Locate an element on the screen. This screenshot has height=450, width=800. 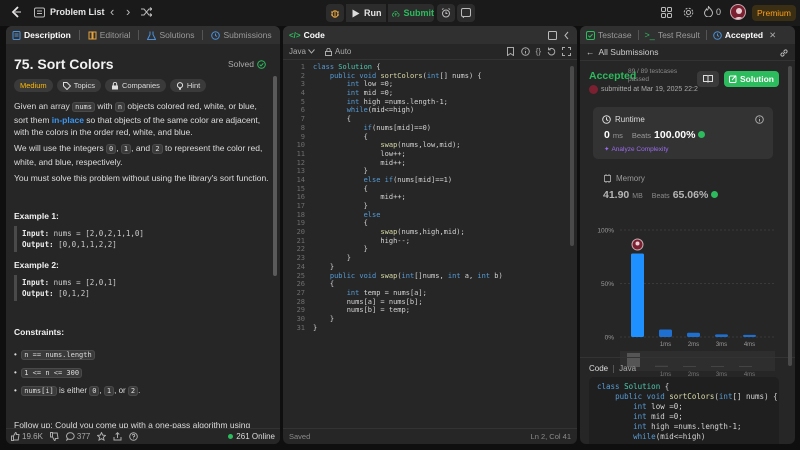
description-scrollbar is located at coordinates (275, 176).